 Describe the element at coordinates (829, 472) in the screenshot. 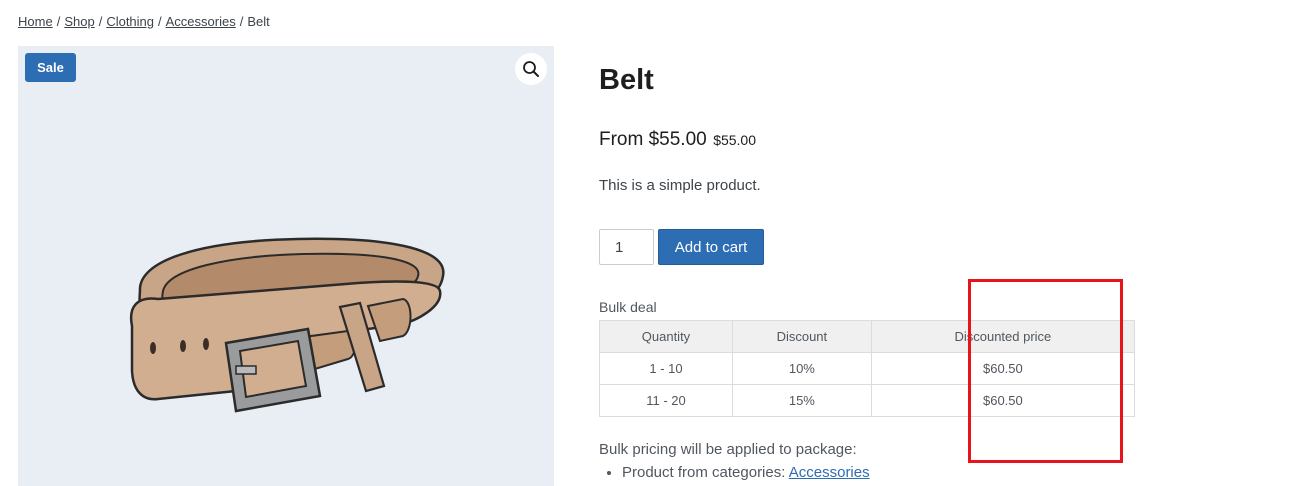

I see `accessories-category-link: Accessories` at that location.